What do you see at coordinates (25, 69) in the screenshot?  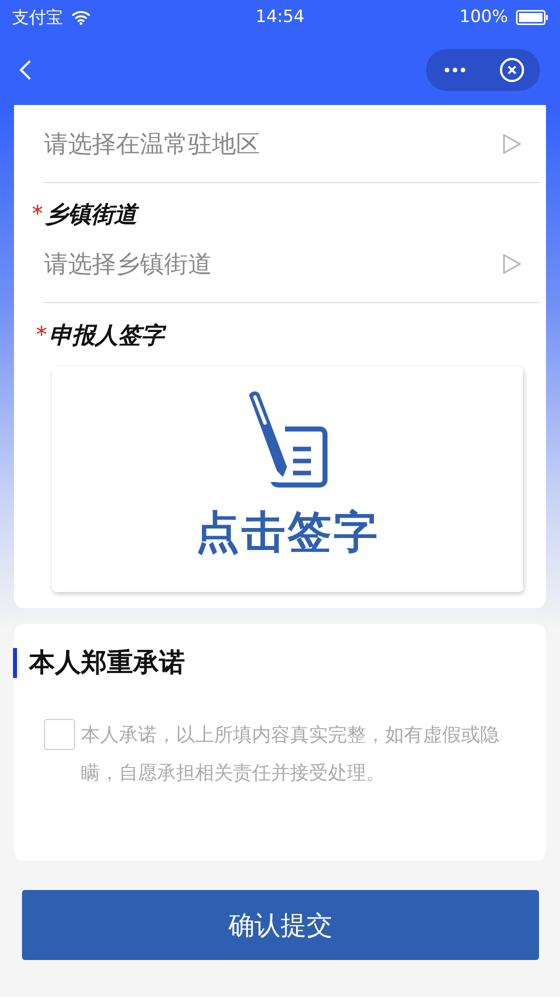 I see `chevron-left-icon` at bounding box center [25, 69].